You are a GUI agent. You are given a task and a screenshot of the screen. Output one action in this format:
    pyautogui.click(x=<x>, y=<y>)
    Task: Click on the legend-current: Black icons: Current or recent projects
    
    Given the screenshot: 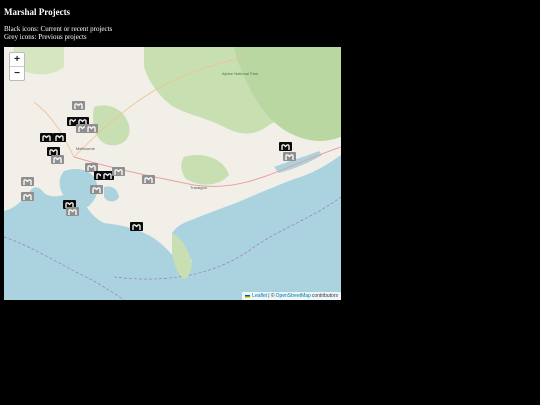 What is the action you would take?
    pyautogui.click(x=58, y=29)
    